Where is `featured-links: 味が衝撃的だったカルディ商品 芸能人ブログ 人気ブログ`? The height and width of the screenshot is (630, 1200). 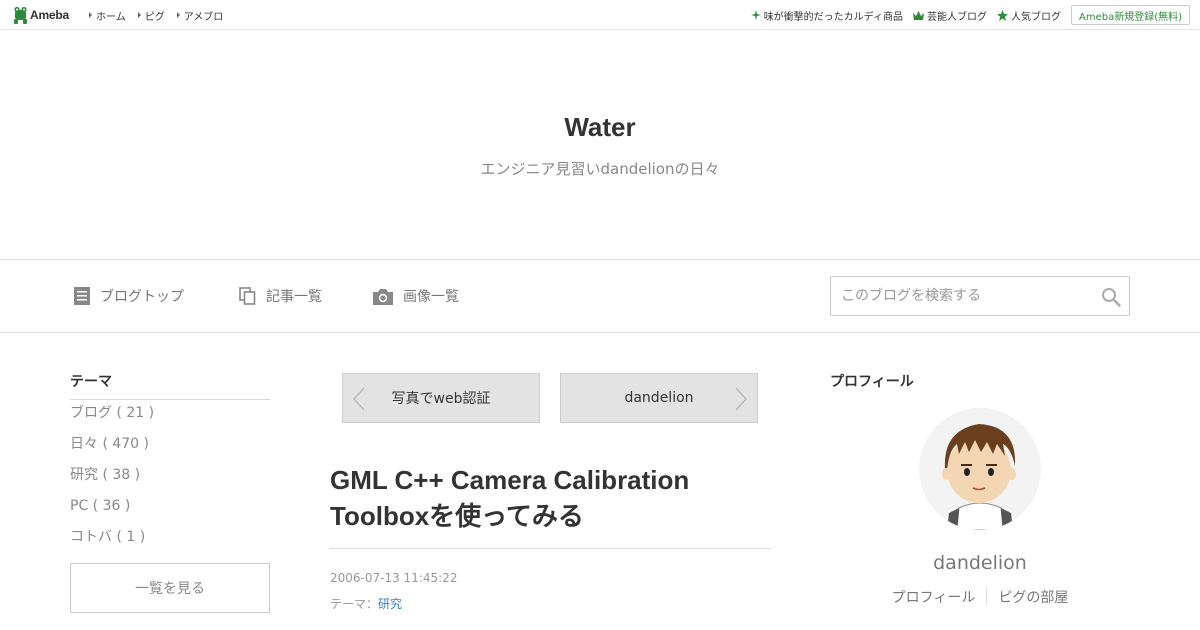 featured-links: 味が衝撃的だったカルディ商品 芸能人ブログ 人気ブログ is located at coordinates (901, 15).